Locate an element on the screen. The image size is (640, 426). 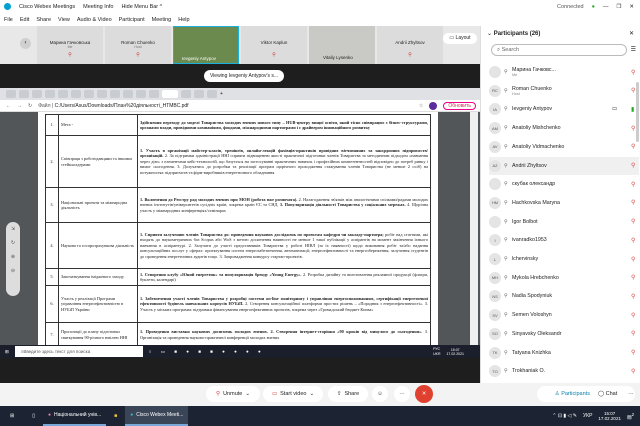
notifications-button: ▤2 is located at coordinates (630, 416).